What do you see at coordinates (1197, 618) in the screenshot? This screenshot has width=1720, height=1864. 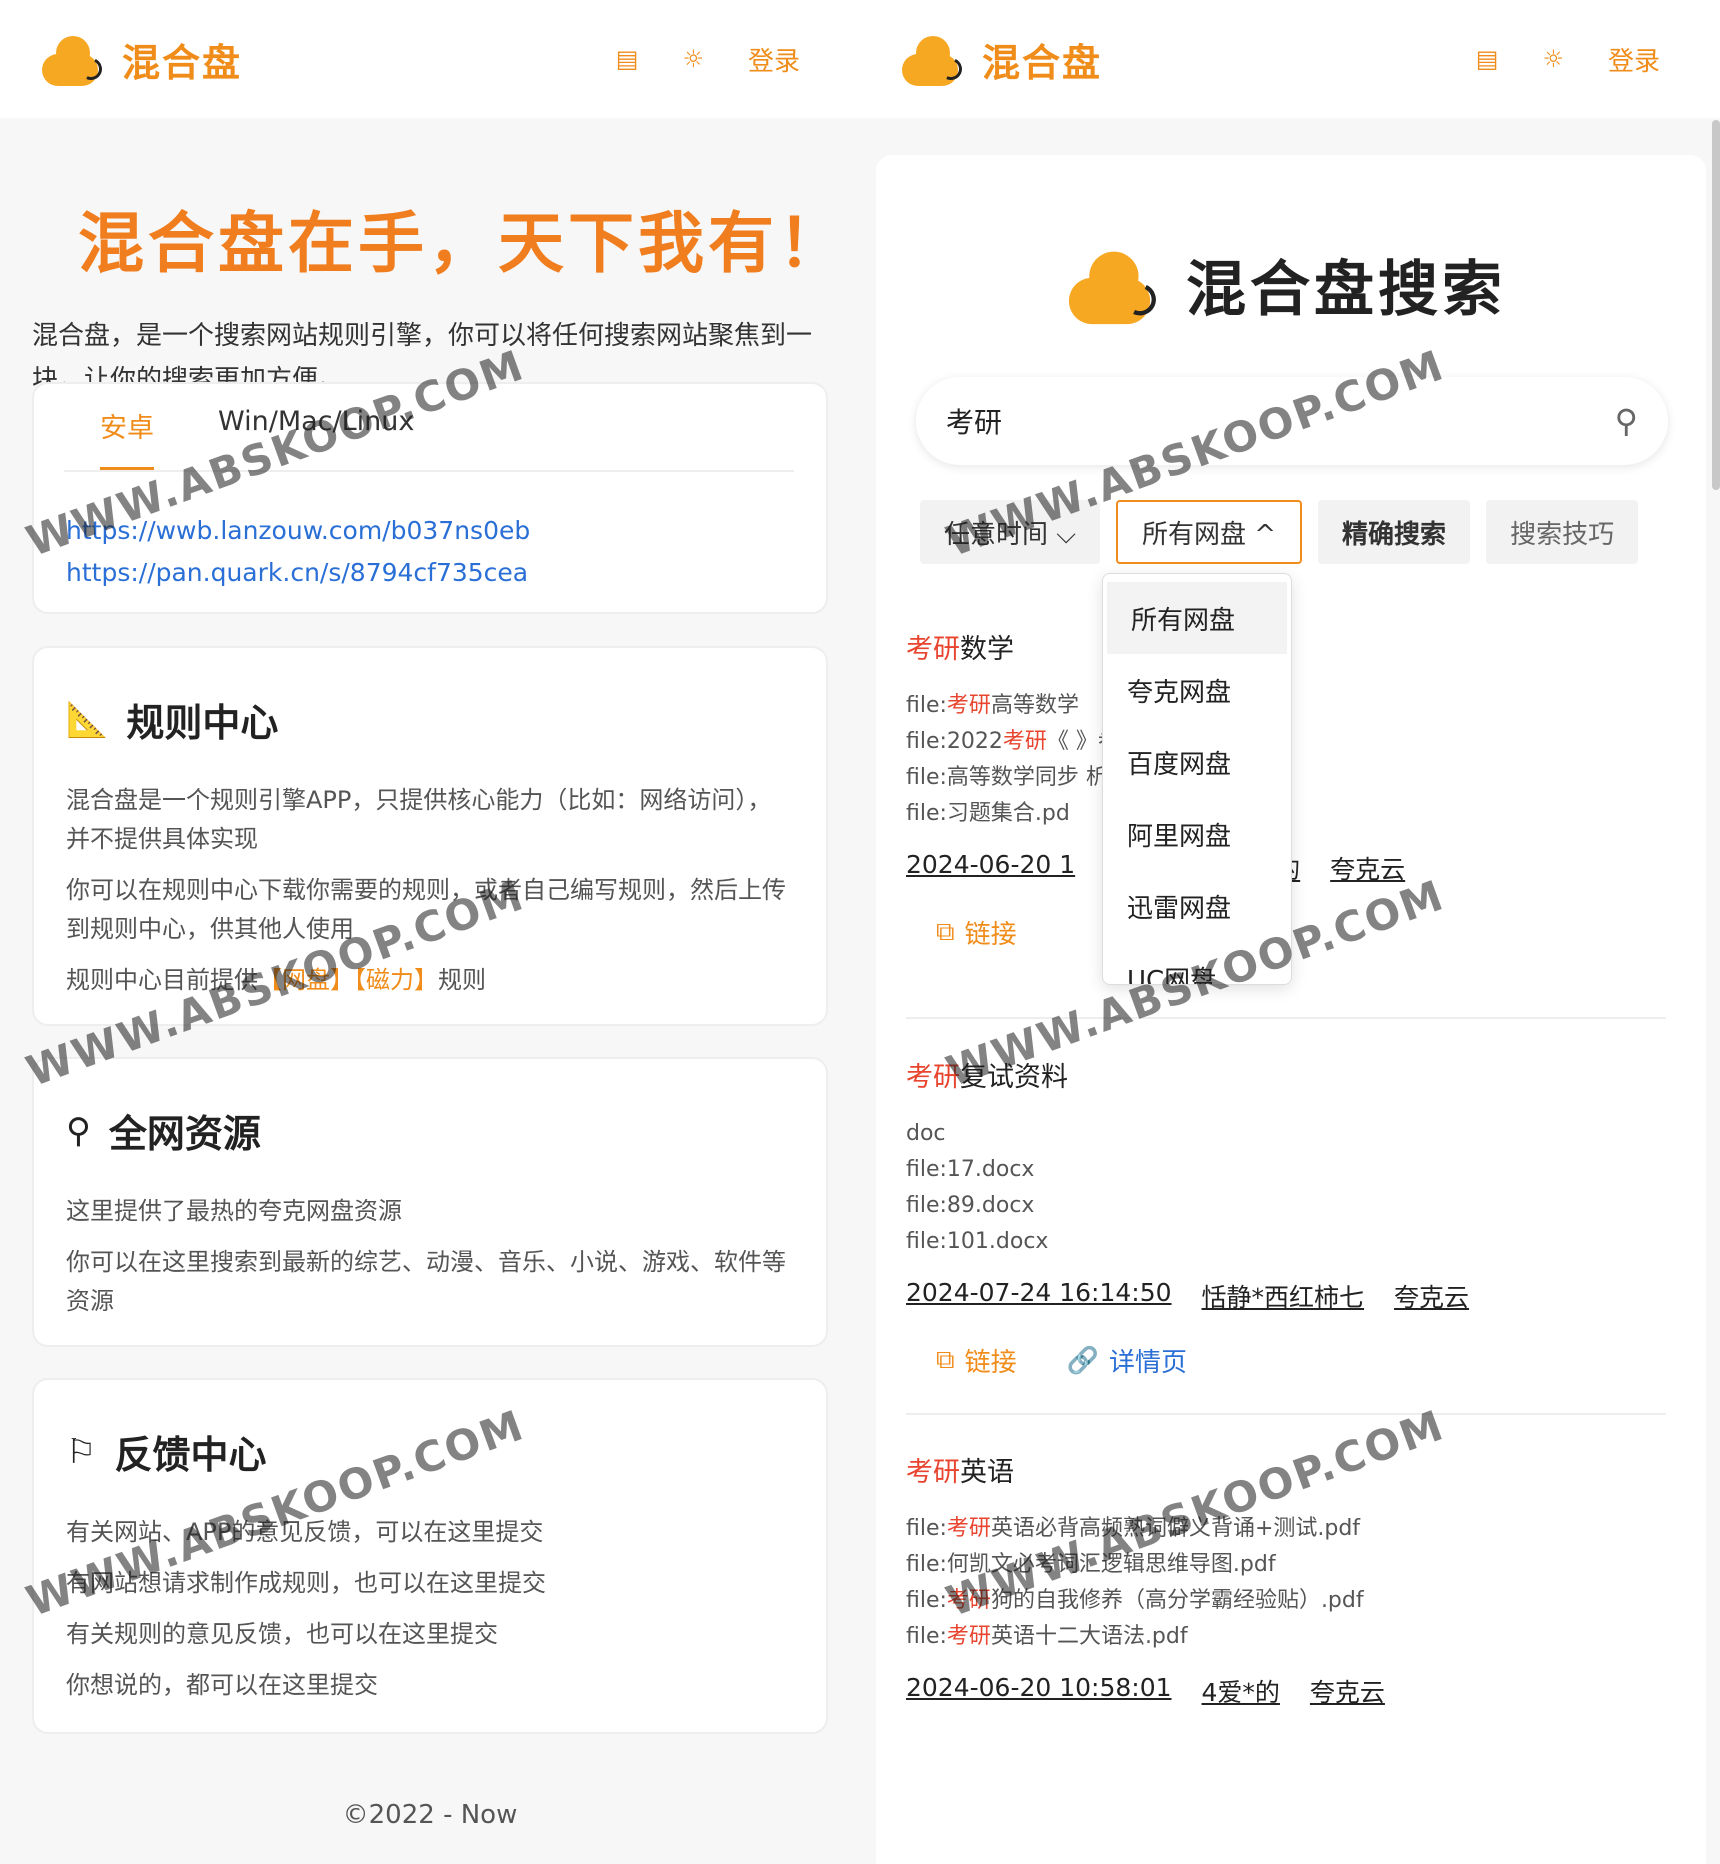 I see `dropdown-option: 所有网盘` at bounding box center [1197, 618].